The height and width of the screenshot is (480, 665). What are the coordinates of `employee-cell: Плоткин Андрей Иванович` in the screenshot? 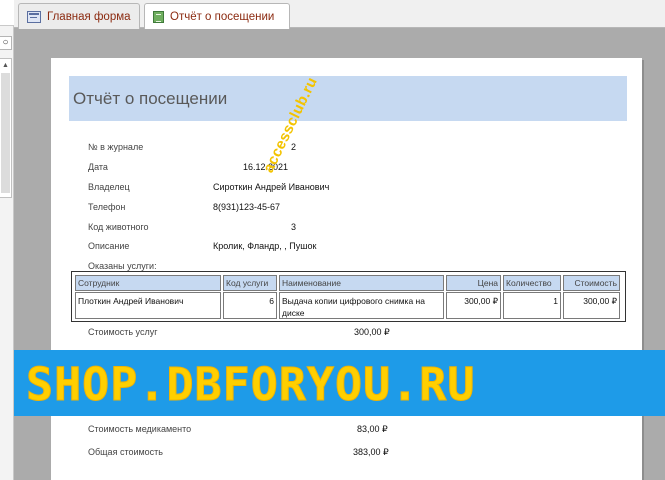 It's located at (148, 305).